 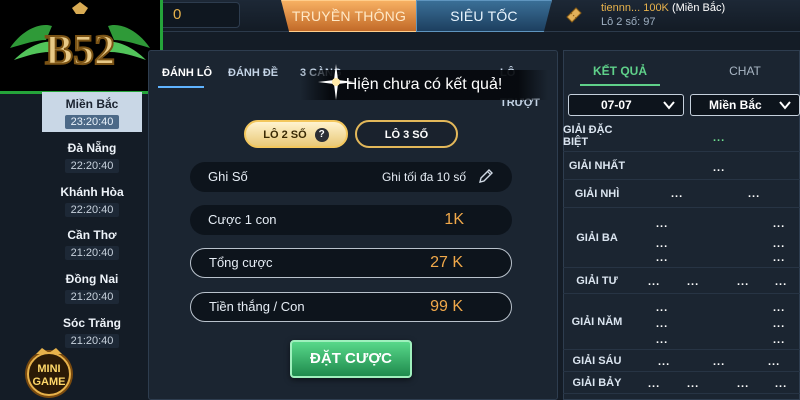 I want to click on province-item-mien-bac: Miền Bắc 23:20:40, so click(x=92, y=112).